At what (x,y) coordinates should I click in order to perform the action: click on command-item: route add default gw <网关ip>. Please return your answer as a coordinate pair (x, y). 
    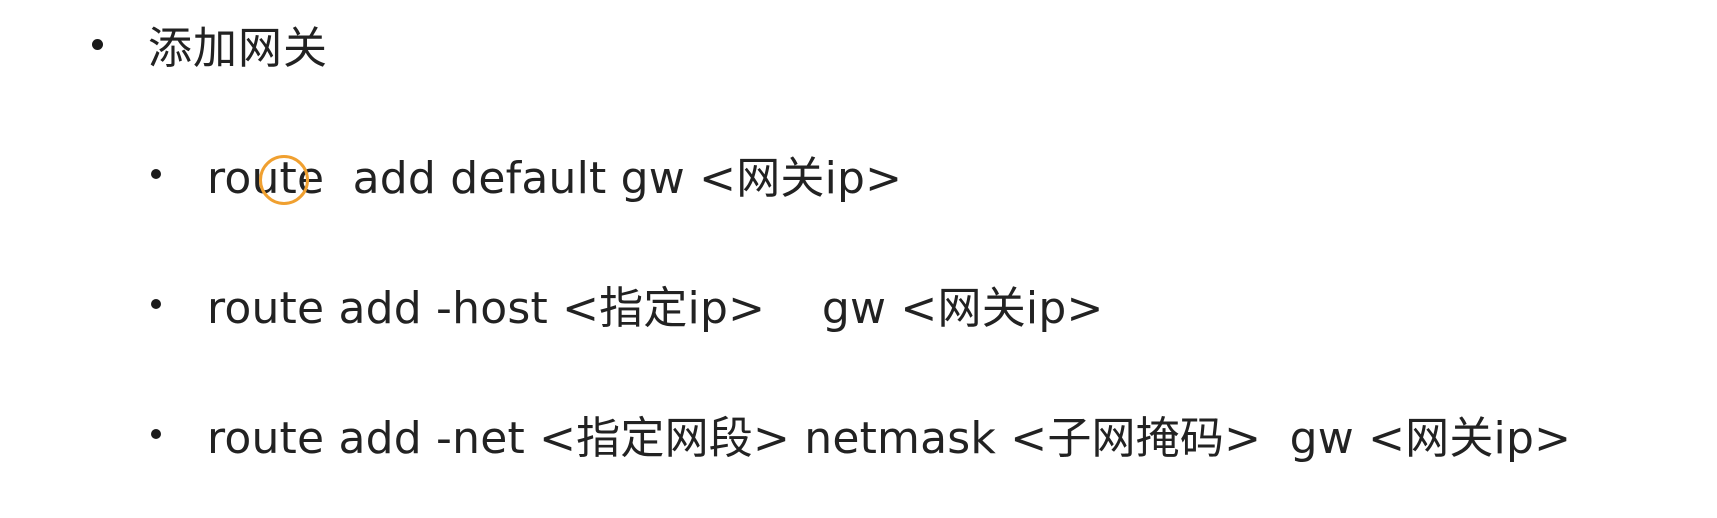
    Looking at the image, I should click on (526, 174).